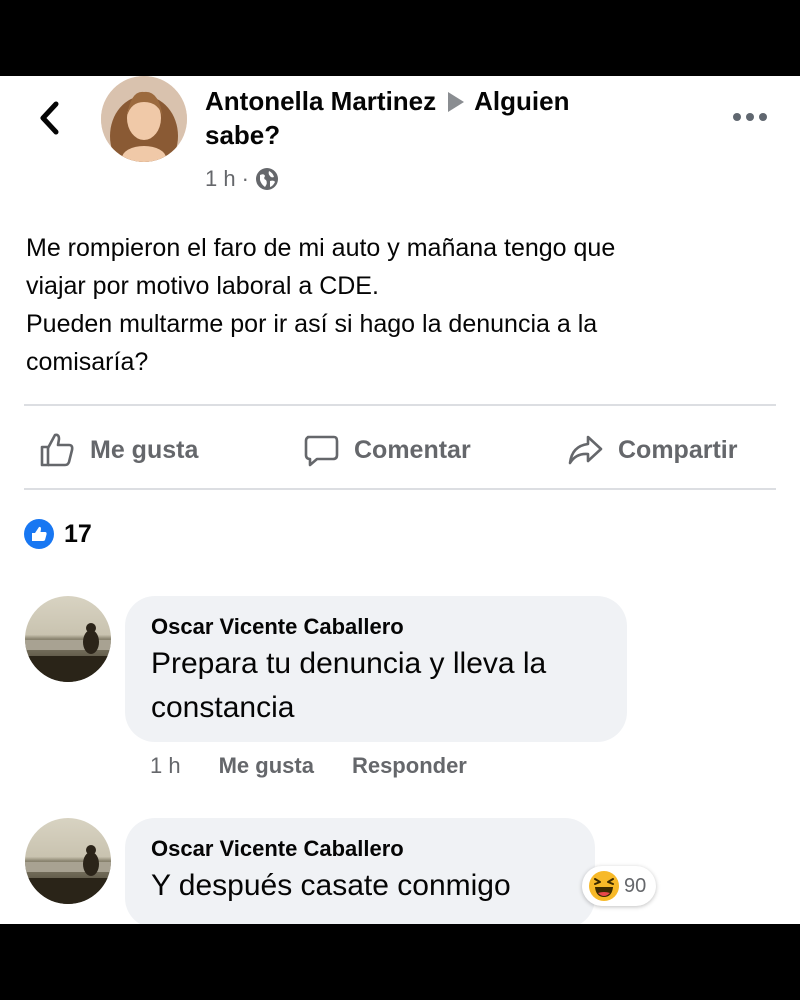 The height and width of the screenshot is (1000, 800). What do you see at coordinates (39, 534) in the screenshot?
I see `like-reaction-icon` at bounding box center [39, 534].